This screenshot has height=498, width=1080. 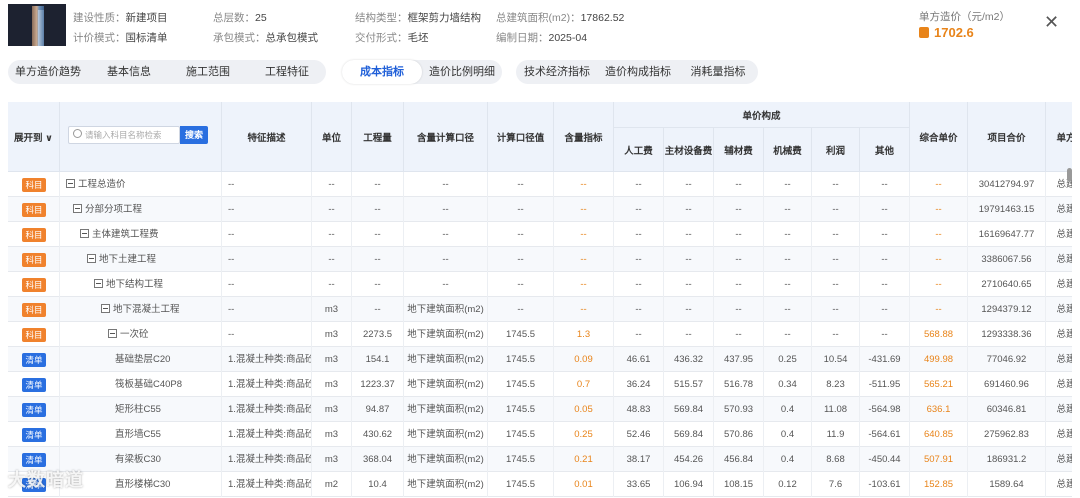 I want to click on cell-qty: 2273.5, so click(x=378, y=334).